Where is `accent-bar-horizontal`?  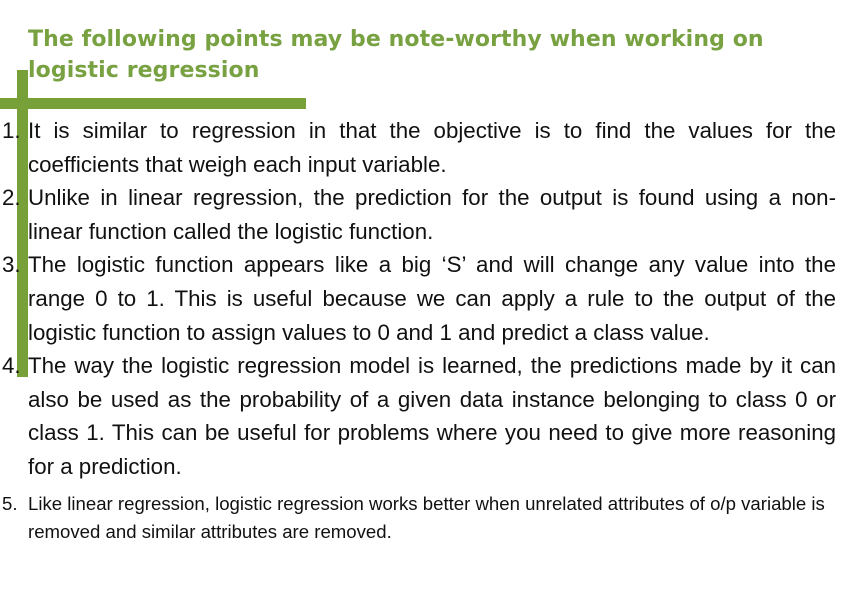 accent-bar-horizontal is located at coordinates (153, 103).